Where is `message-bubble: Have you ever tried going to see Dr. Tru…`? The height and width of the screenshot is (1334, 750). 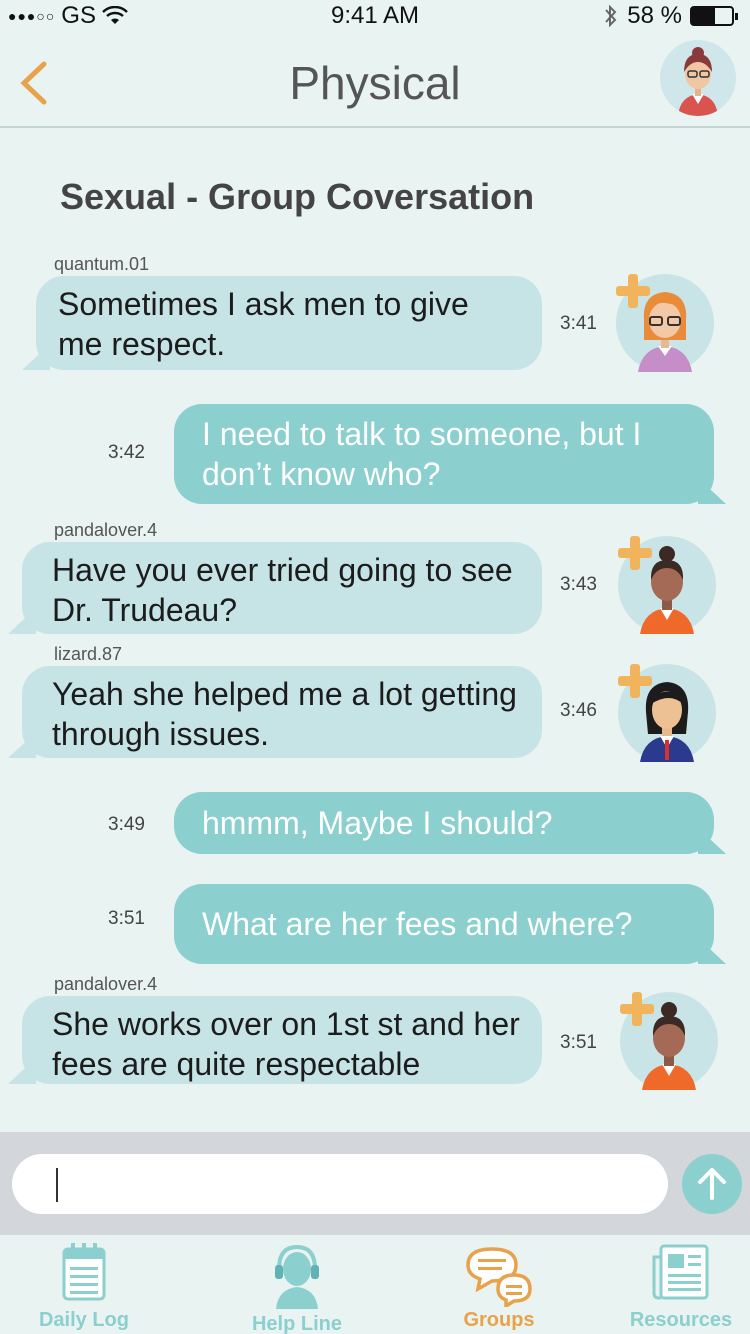 message-bubble: Have you ever tried going to see Dr. Tru… is located at coordinates (275, 588).